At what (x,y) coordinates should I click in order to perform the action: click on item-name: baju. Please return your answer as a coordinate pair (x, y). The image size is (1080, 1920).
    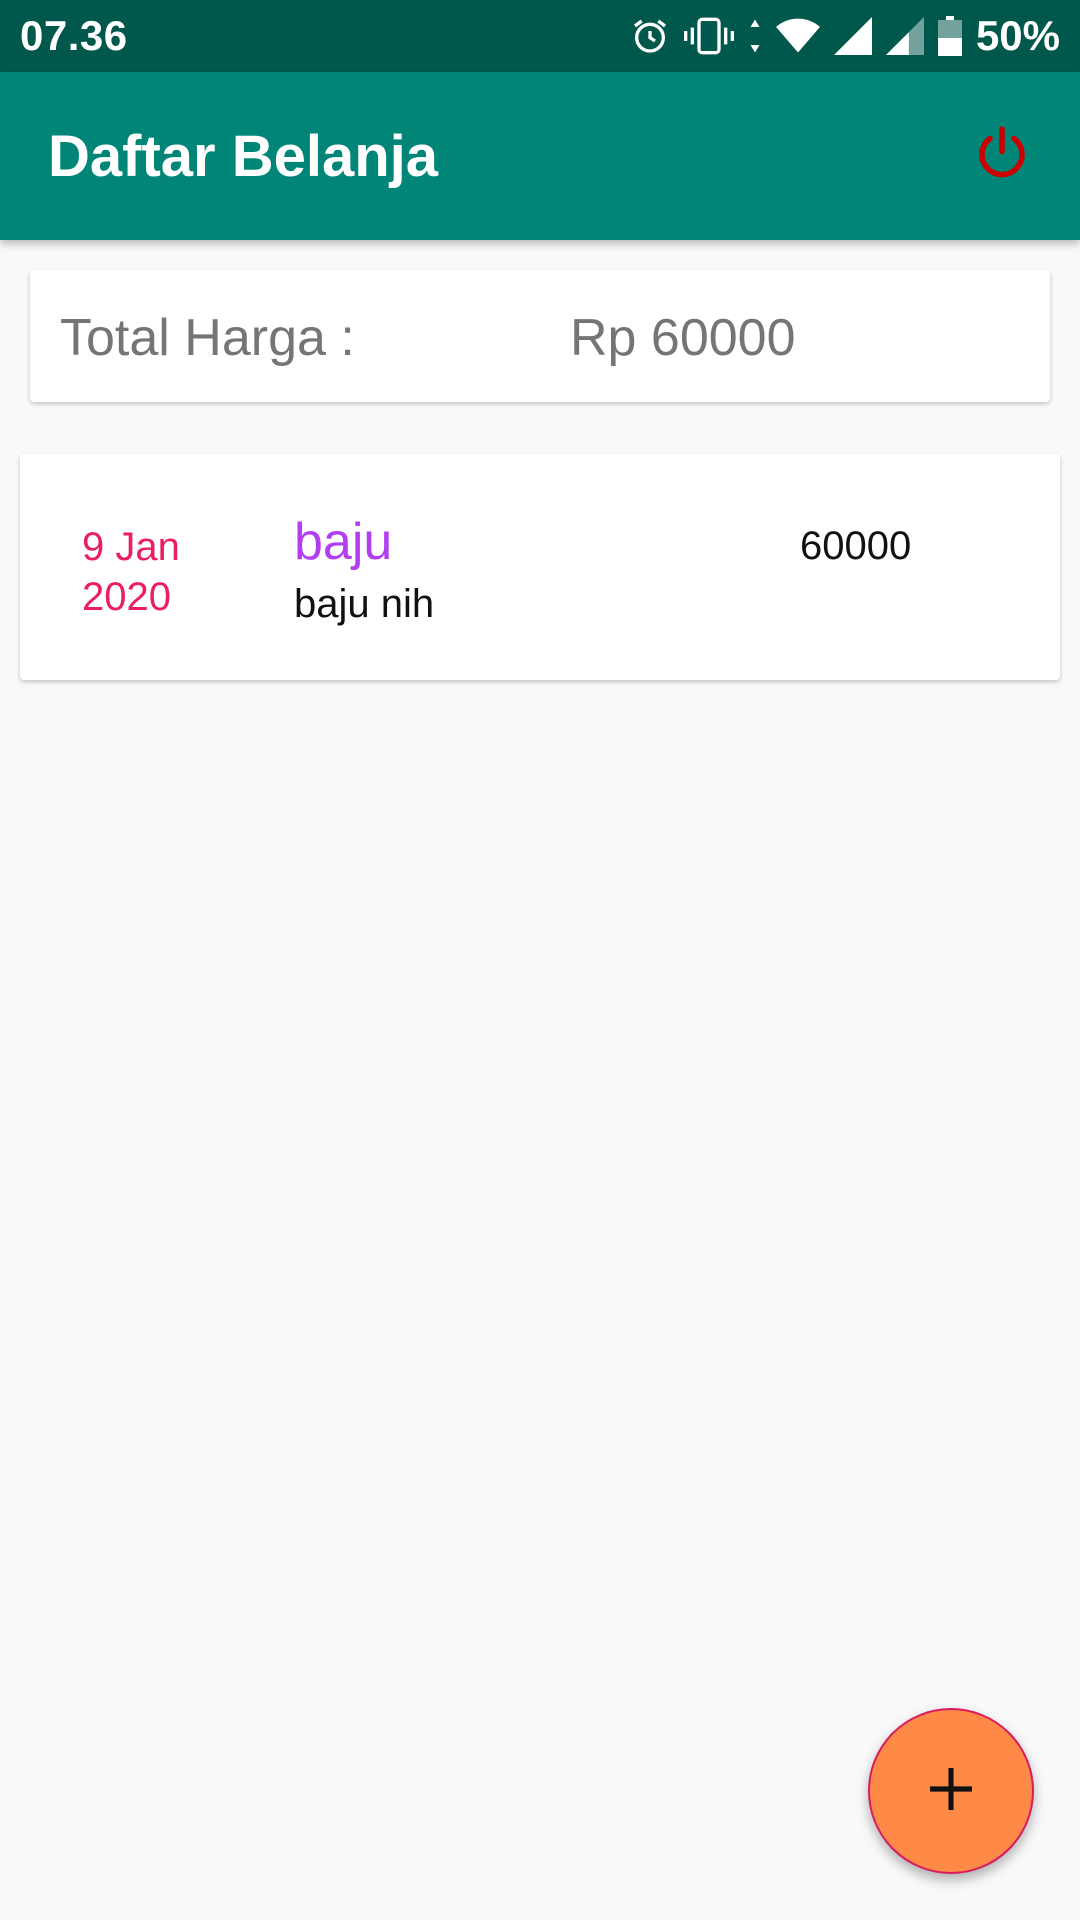
    Looking at the image, I should click on (343, 542).